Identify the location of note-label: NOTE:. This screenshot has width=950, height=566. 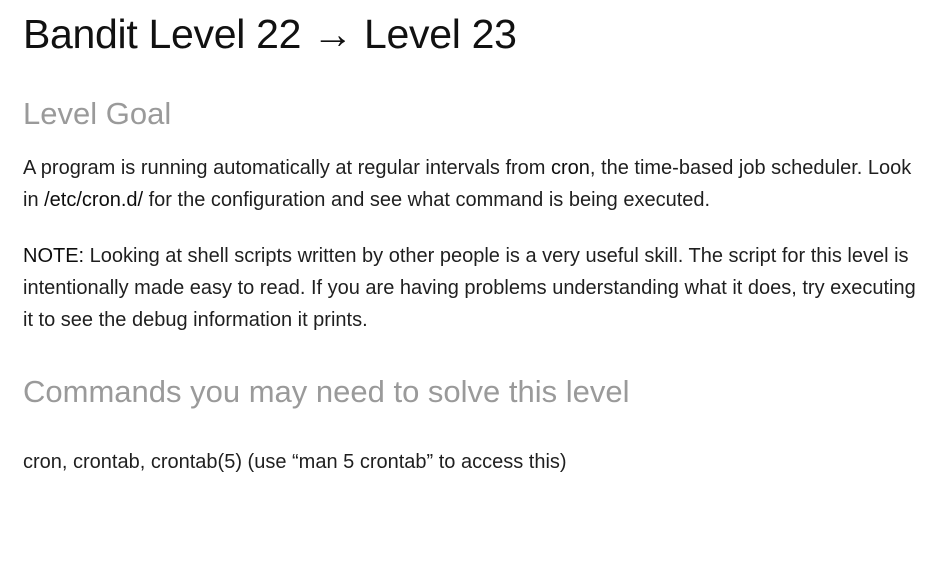
(54, 256).